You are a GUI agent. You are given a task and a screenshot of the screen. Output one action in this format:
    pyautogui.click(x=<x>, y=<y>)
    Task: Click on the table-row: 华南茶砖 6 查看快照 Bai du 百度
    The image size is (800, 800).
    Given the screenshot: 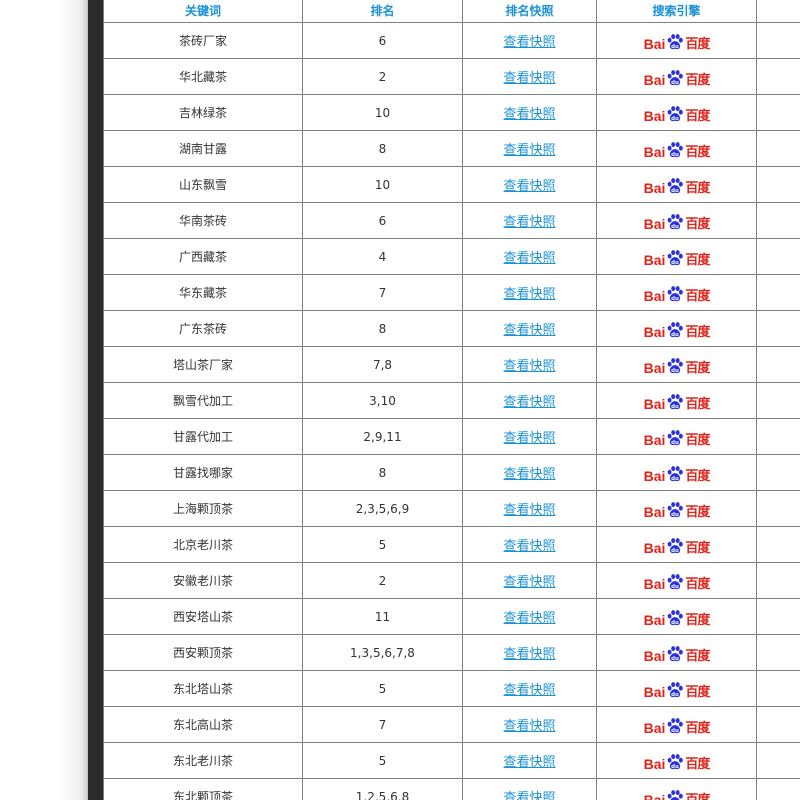 What is the action you would take?
    pyautogui.click(x=451, y=220)
    